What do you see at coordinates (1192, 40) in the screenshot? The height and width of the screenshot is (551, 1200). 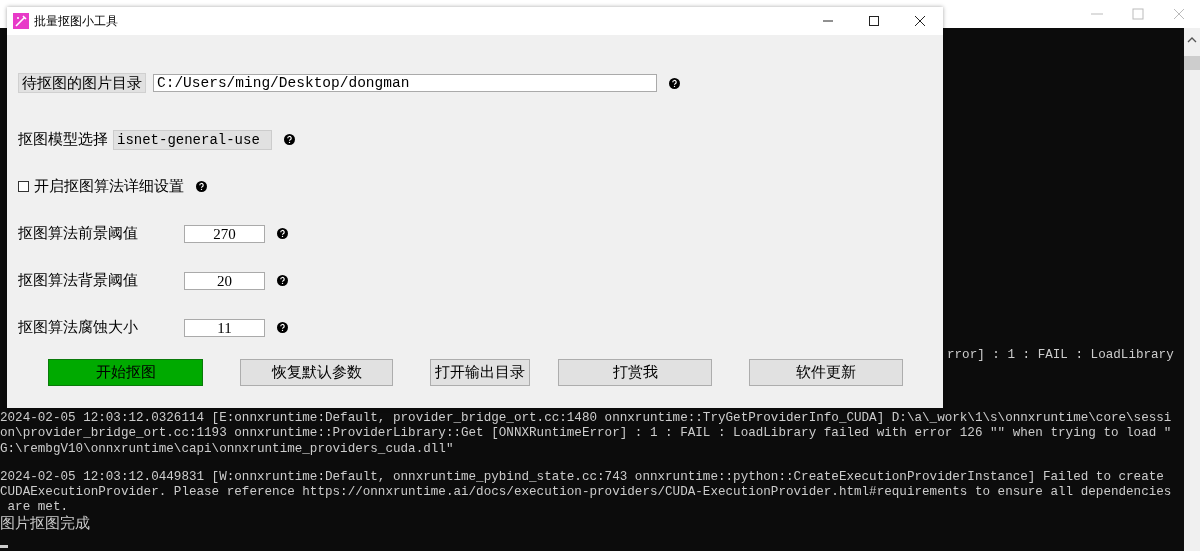 I see `scroll-up-icon` at bounding box center [1192, 40].